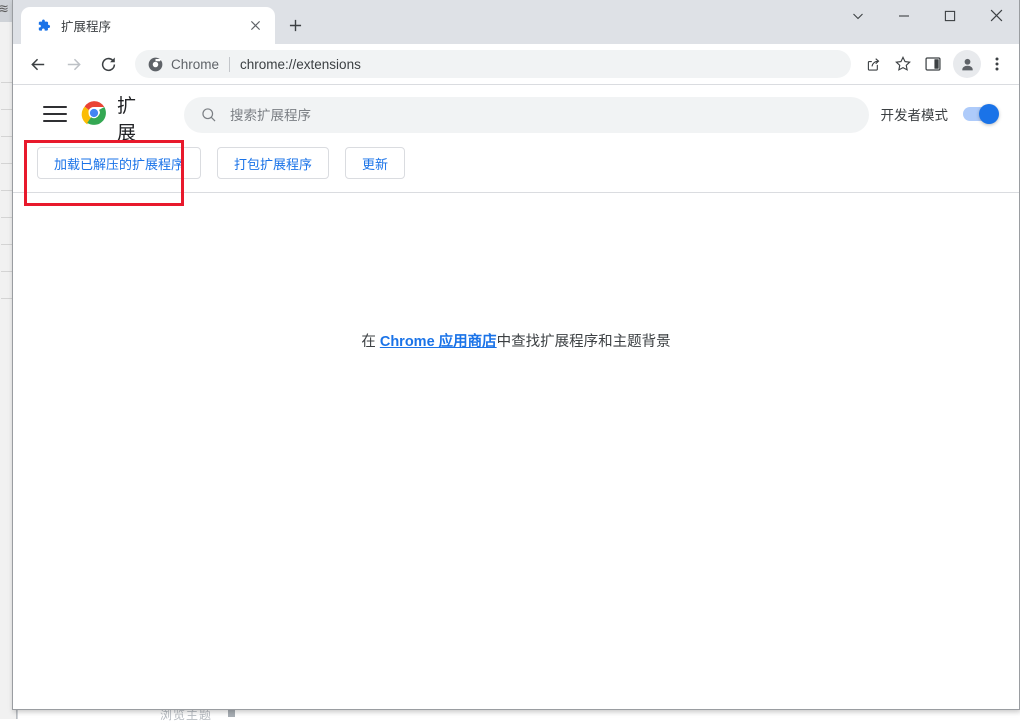 The width and height of the screenshot is (1020, 723). I want to click on tab-strip: 扩展程序, so click(516, 22).